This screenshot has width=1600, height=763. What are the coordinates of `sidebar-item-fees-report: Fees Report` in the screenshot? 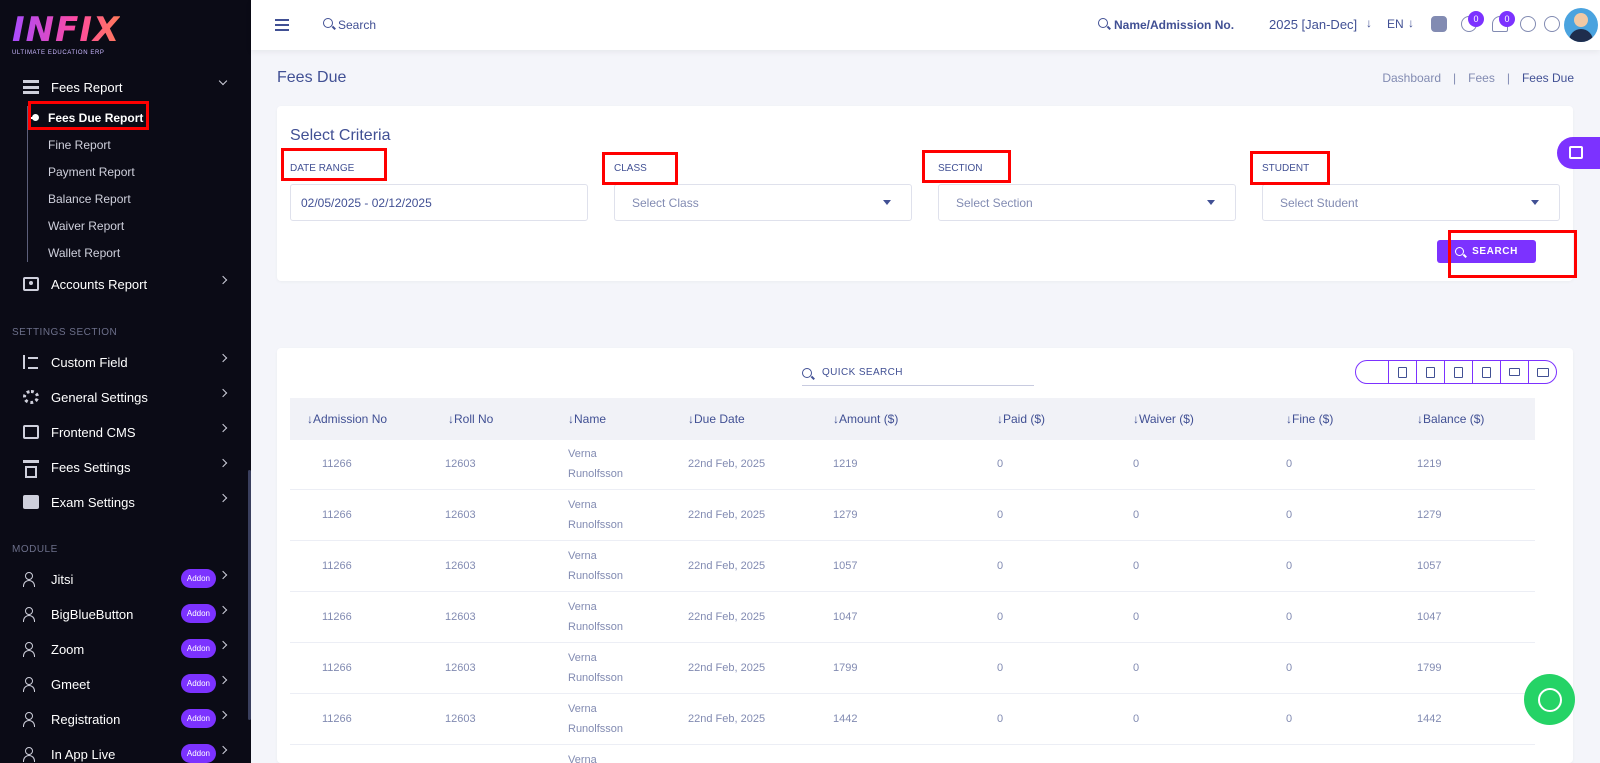 It's located at (124, 87).